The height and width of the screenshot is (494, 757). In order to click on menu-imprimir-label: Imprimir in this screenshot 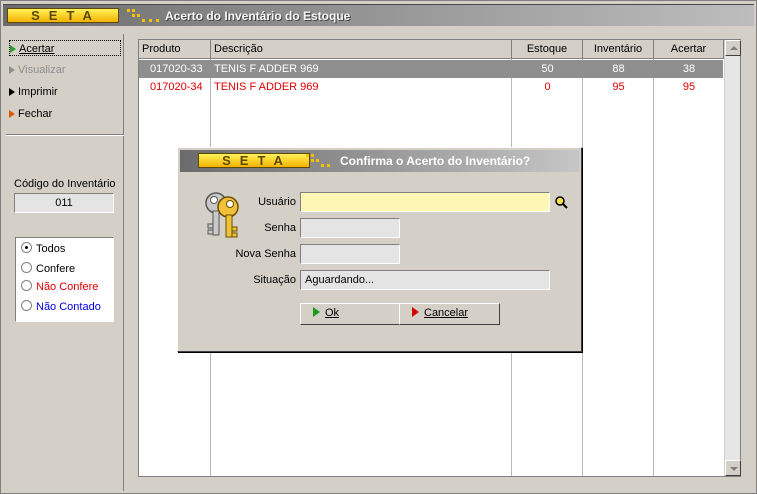, I will do `click(38, 92)`.